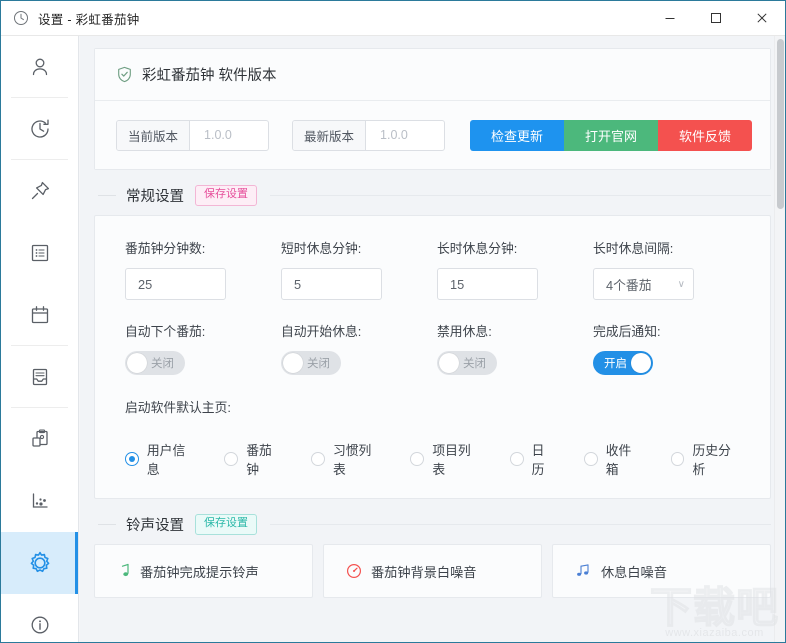 The height and width of the screenshot is (643, 786). Describe the element at coordinates (107, 524) in the screenshot. I see `section-dash` at that location.